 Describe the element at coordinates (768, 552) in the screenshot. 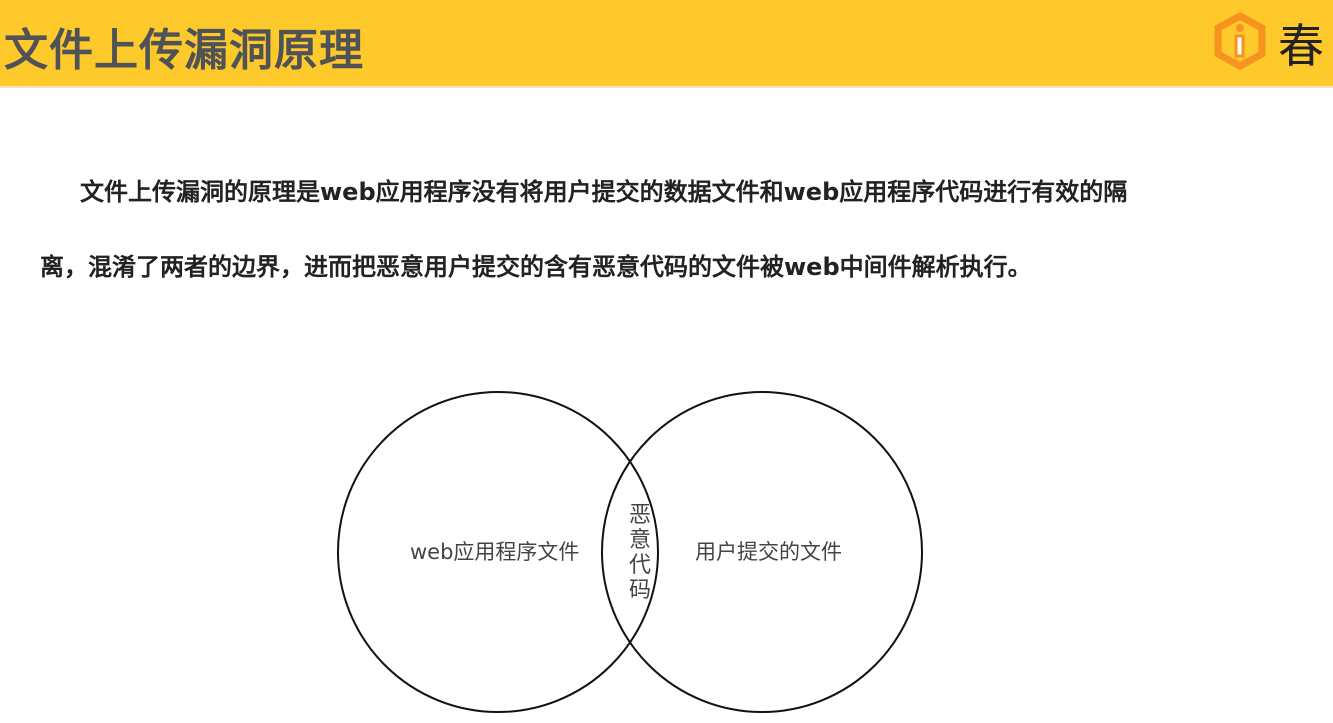

I see `right-circle-label: 用户提交的文件` at that location.